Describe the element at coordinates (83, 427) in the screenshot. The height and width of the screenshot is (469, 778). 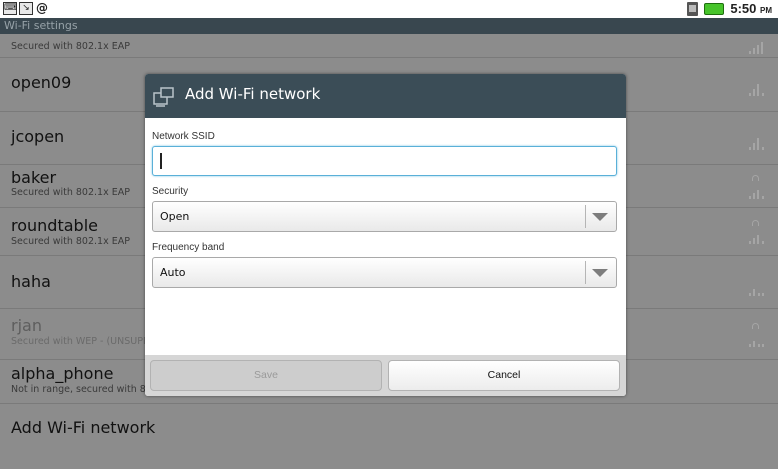
I see `add-network-label: Add Wi-Fi network` at that location.